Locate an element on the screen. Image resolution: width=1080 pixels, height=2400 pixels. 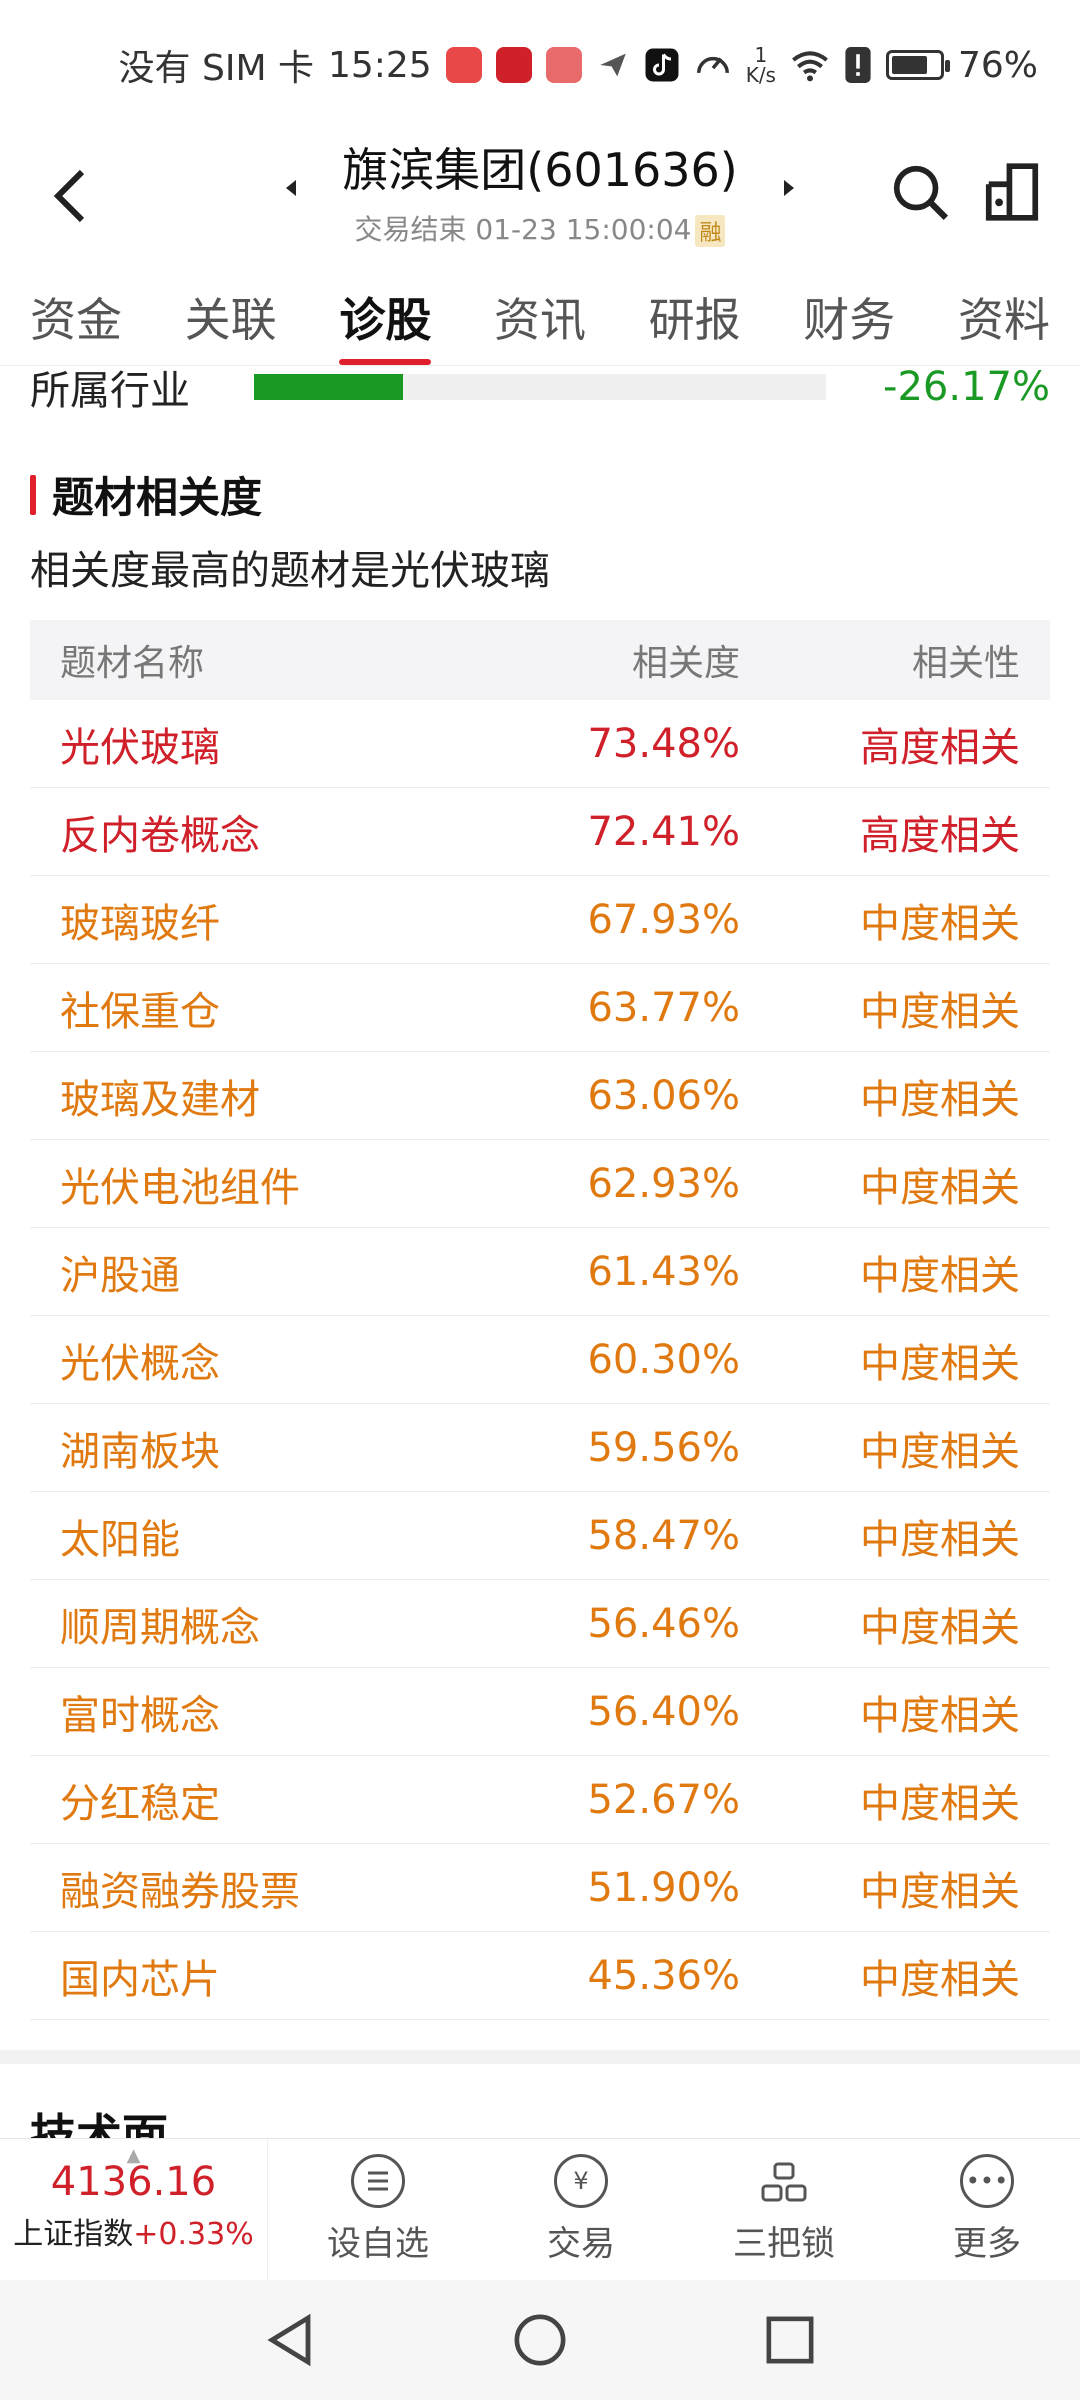
tab-capital: 资金 is located at coordinates (76, 317).